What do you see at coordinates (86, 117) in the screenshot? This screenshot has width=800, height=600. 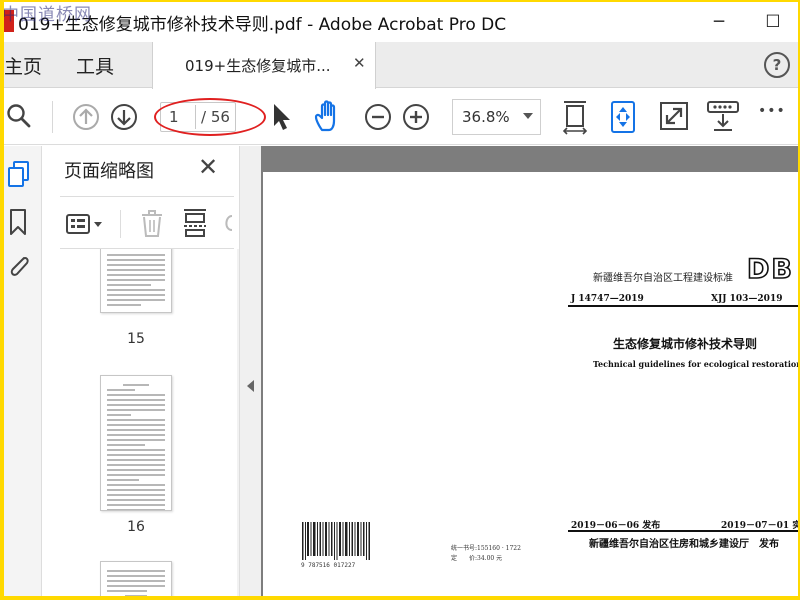 I see `previous-page-icon` at bounding box center [86, 117].